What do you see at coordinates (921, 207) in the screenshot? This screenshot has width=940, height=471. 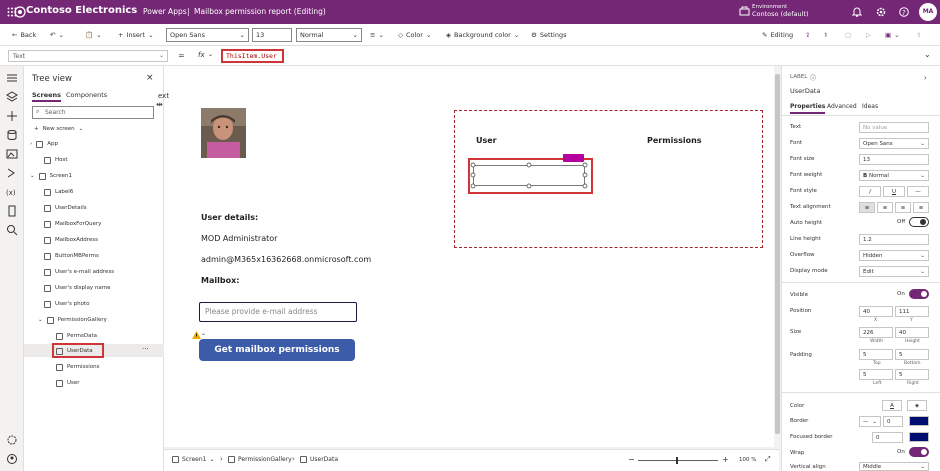 I see `align-justify-button: ≡` at bounding box center [921, 207].